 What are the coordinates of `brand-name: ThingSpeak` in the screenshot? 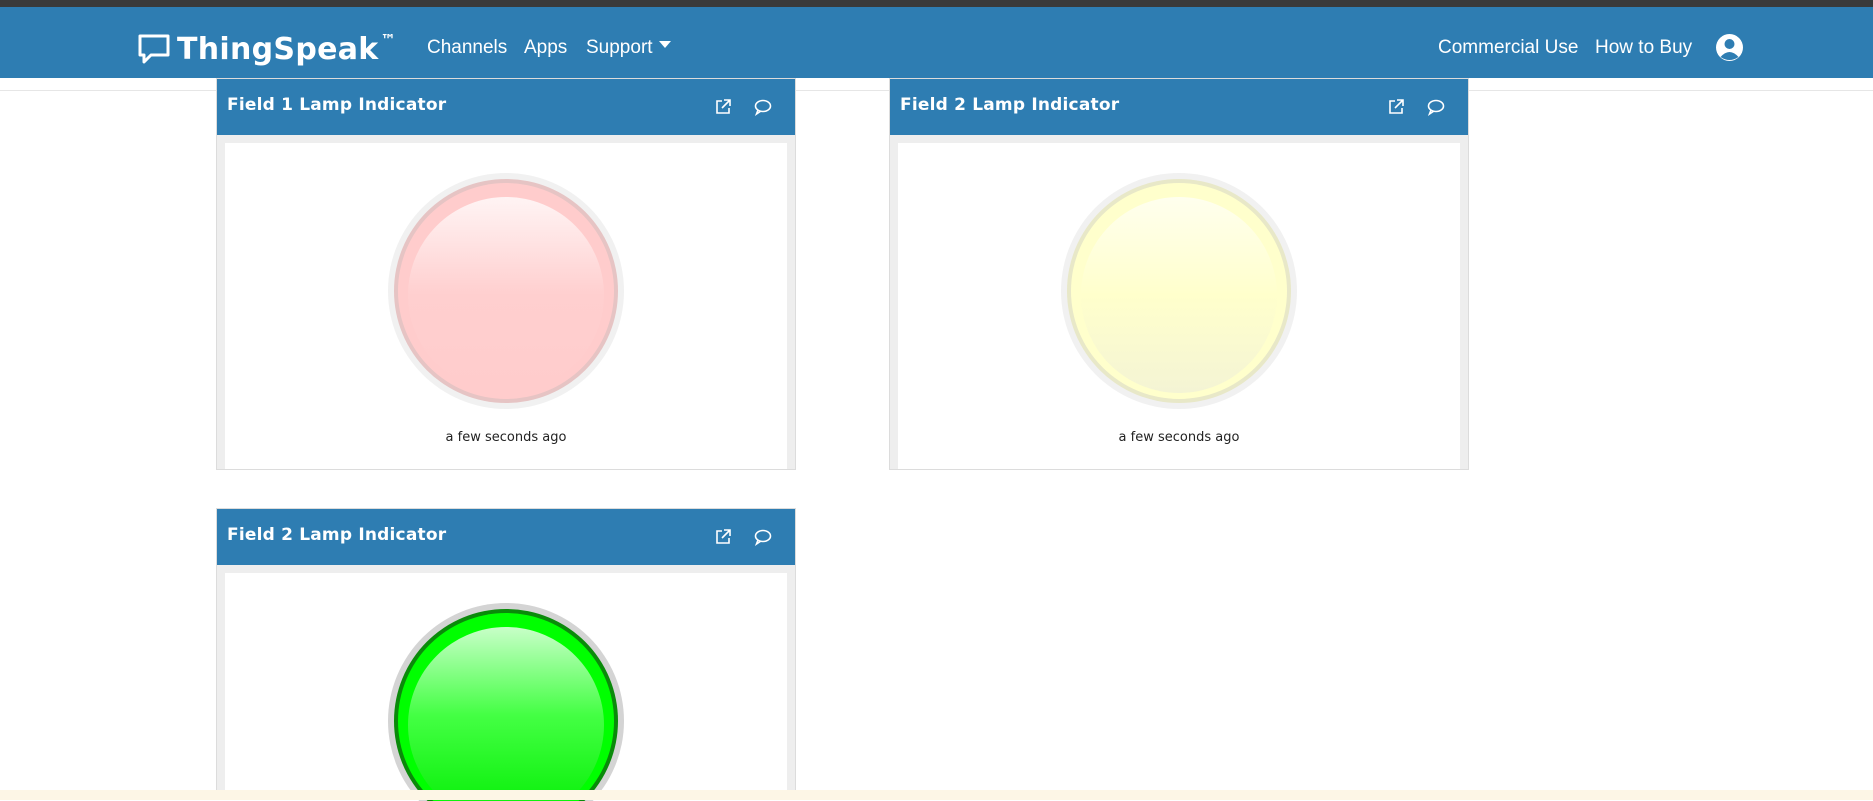 It's located at (278, 49).